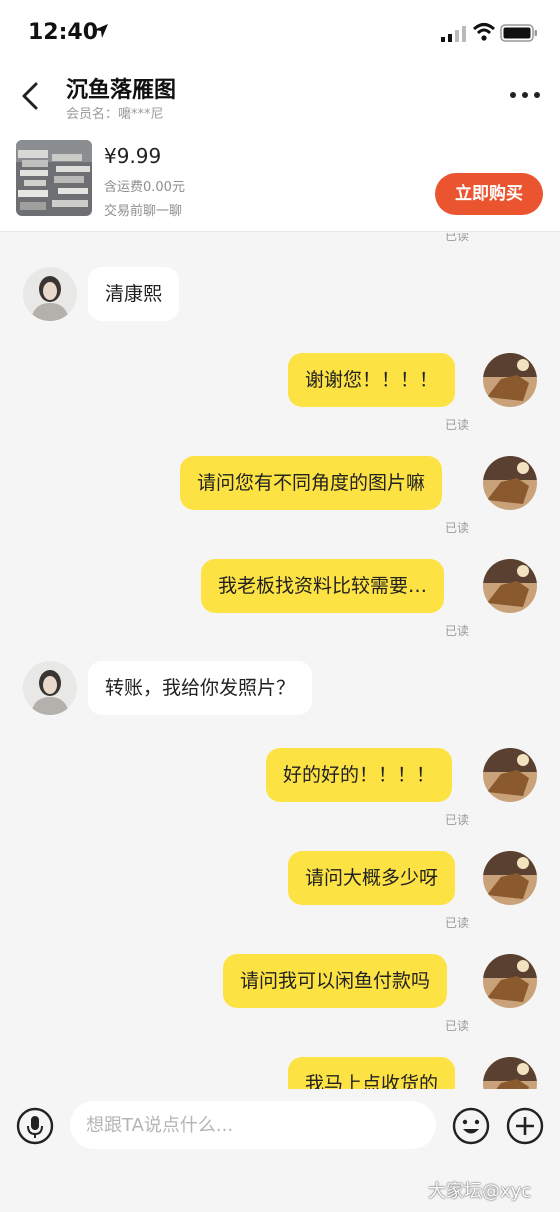  Describe the element at coordinates (484, 32) in the screenshot. I see `wifi-icon` at that location.